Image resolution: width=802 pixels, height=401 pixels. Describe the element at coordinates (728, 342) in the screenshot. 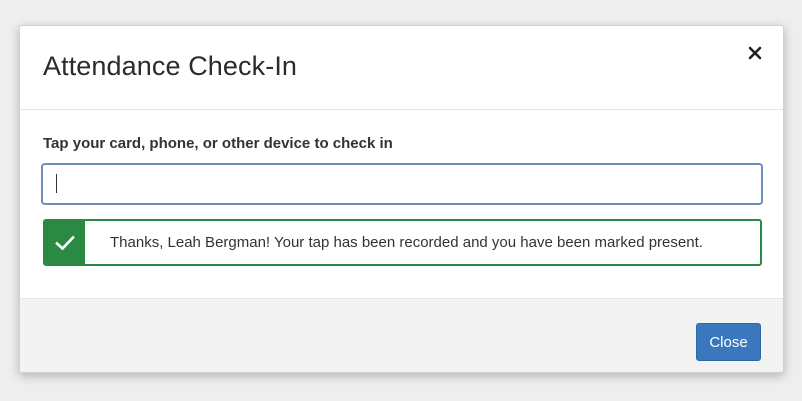

I see `close-button: Close` at that location.